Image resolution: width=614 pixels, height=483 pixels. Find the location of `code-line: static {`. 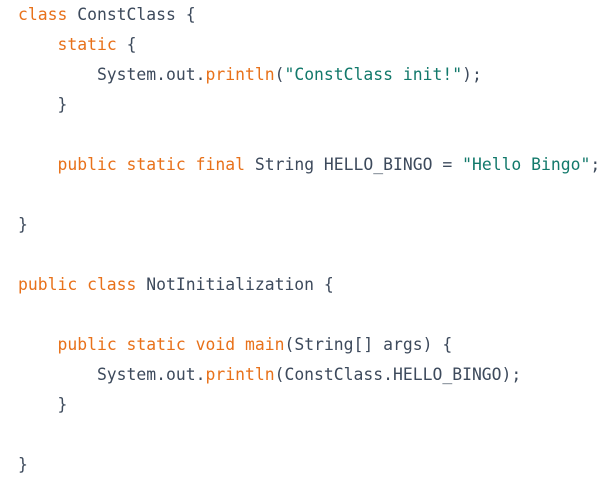

code-line: static { is located at coordinates (309, 45).